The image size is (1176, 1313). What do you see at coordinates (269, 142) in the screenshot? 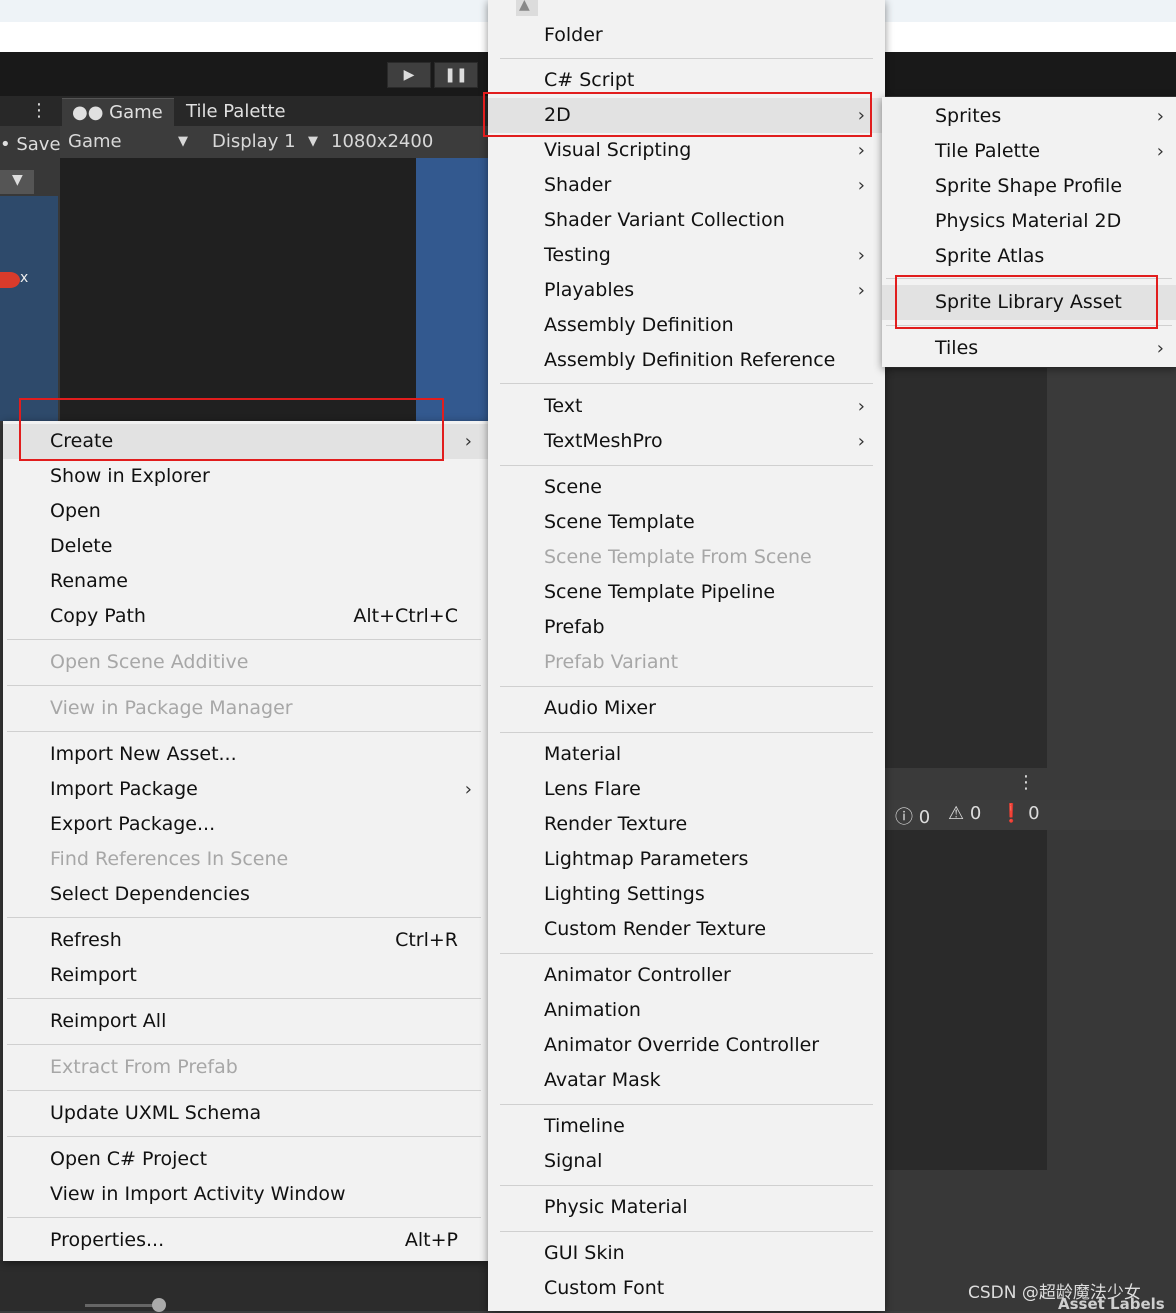
I see `display-dropdown: Display 1 ▼` at bounding box center [269, 142].